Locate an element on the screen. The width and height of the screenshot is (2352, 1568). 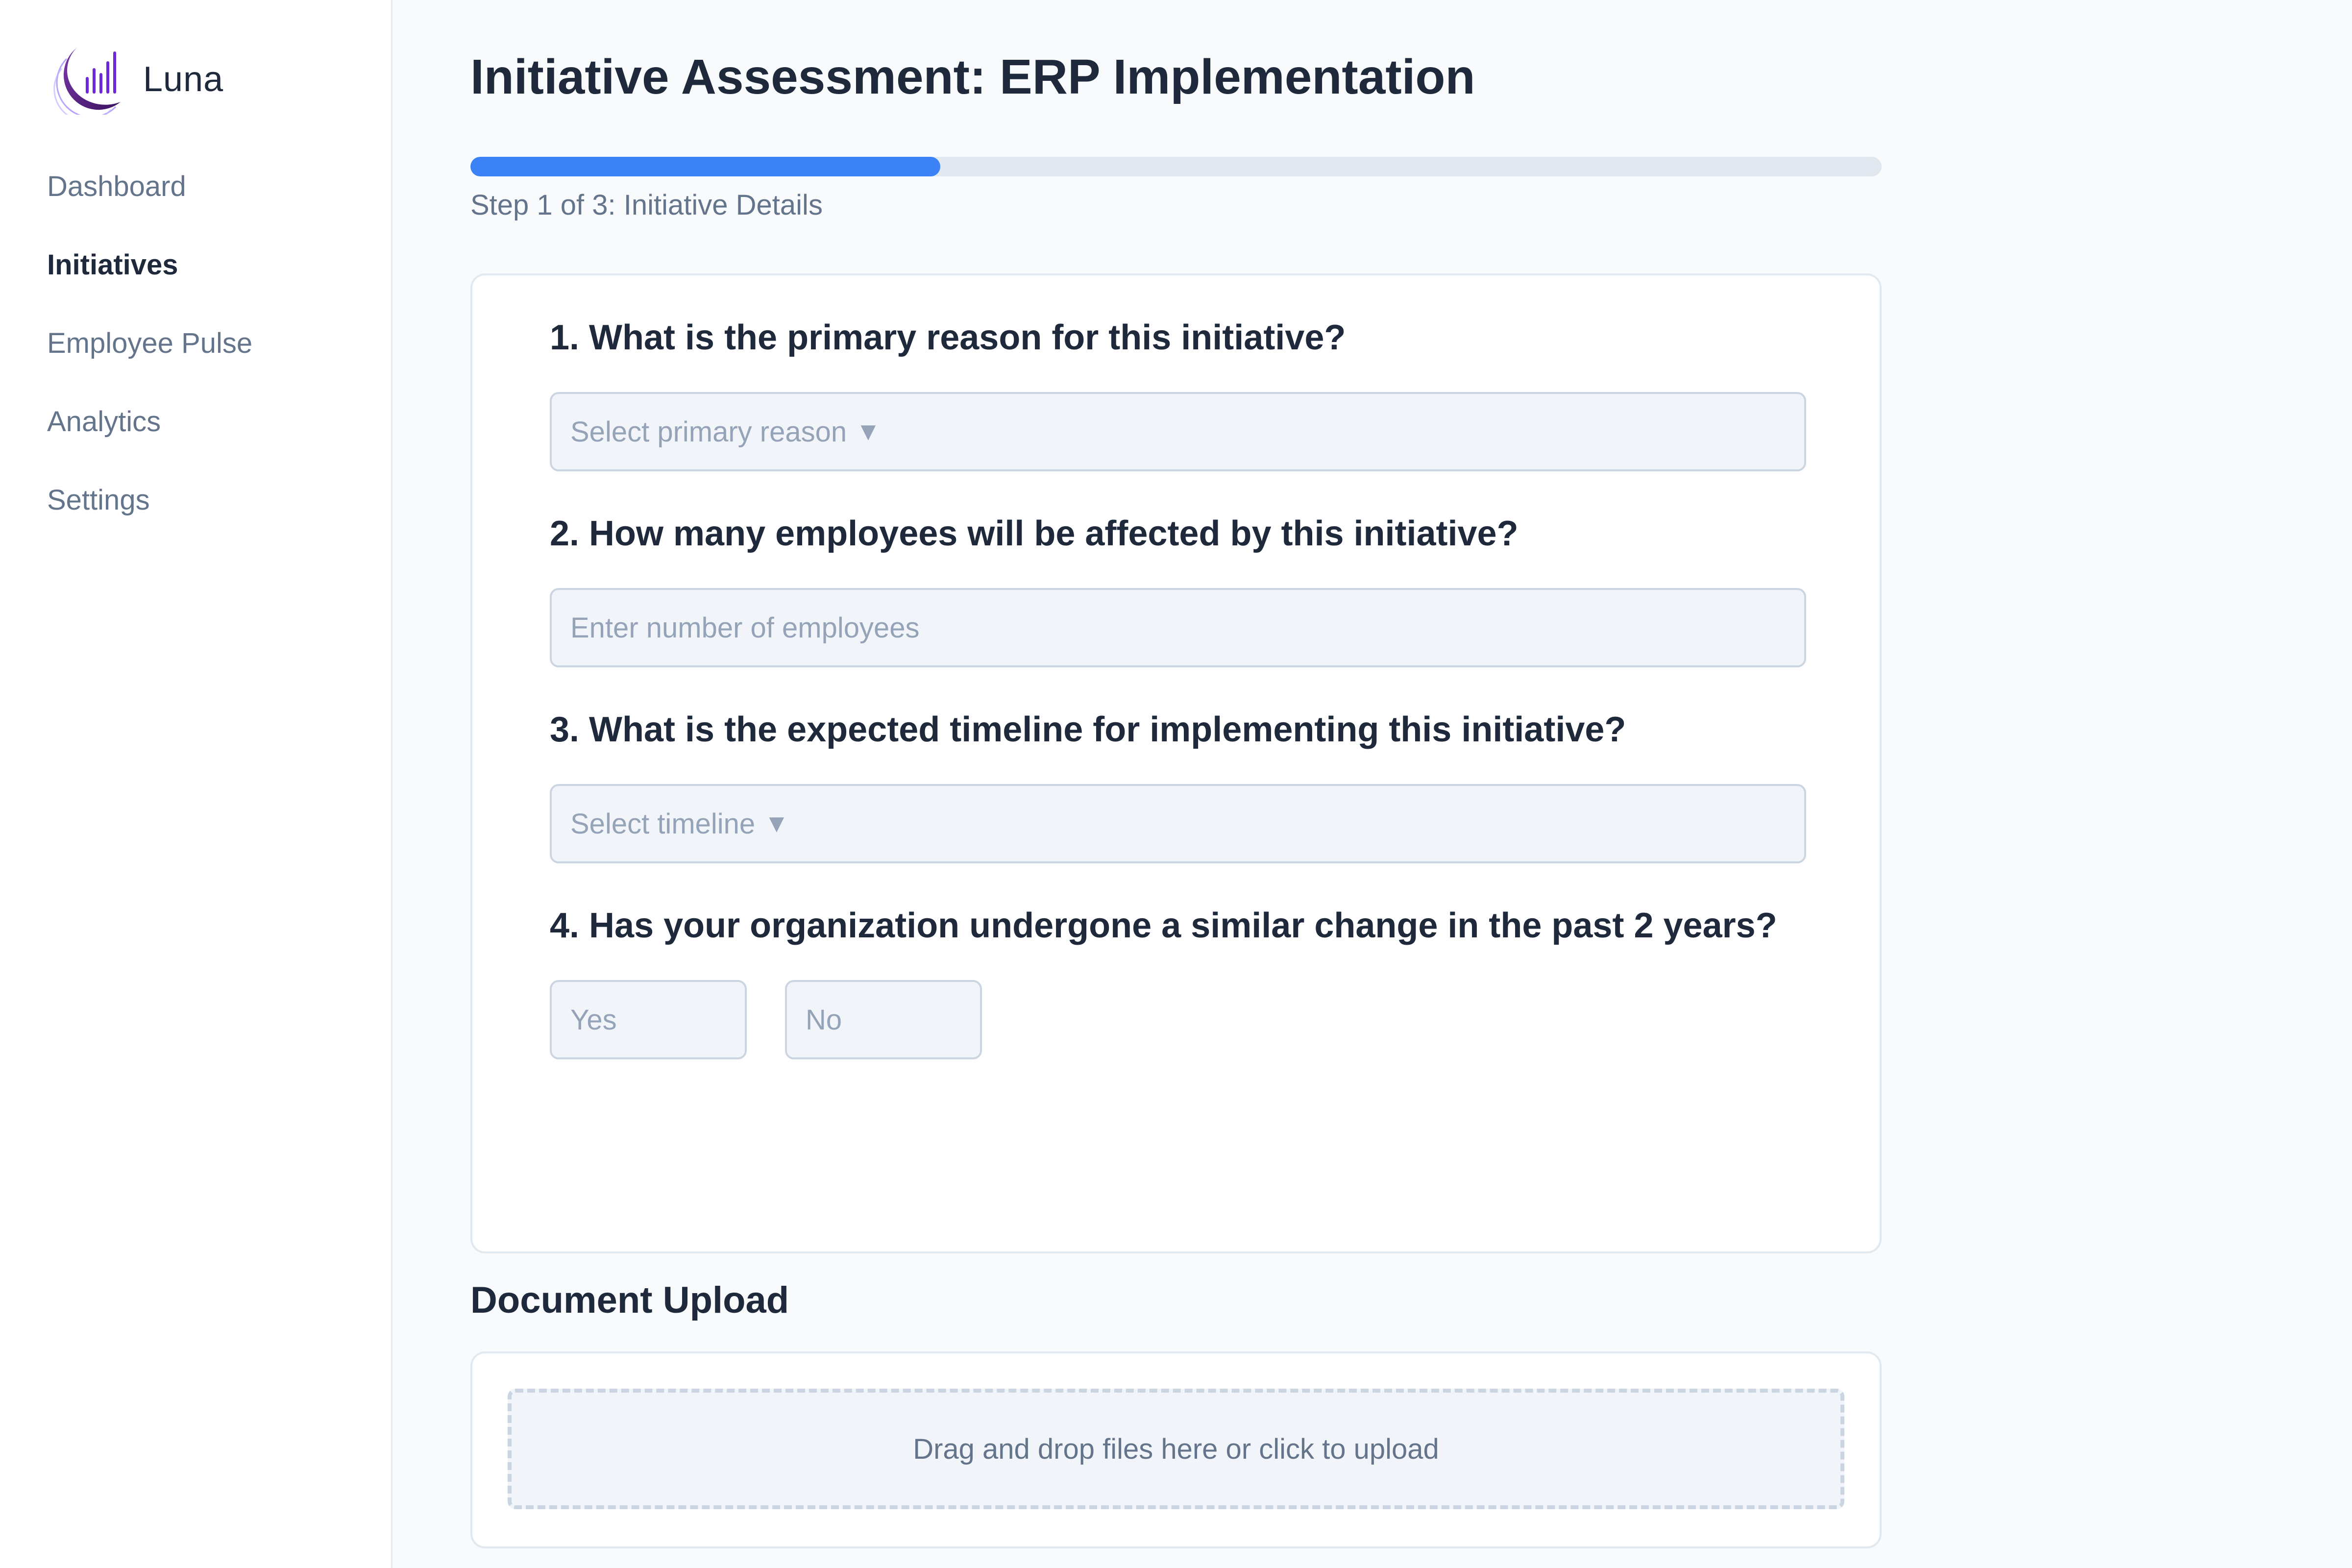
option-no-button: No is located at coordinates (883, 1019).